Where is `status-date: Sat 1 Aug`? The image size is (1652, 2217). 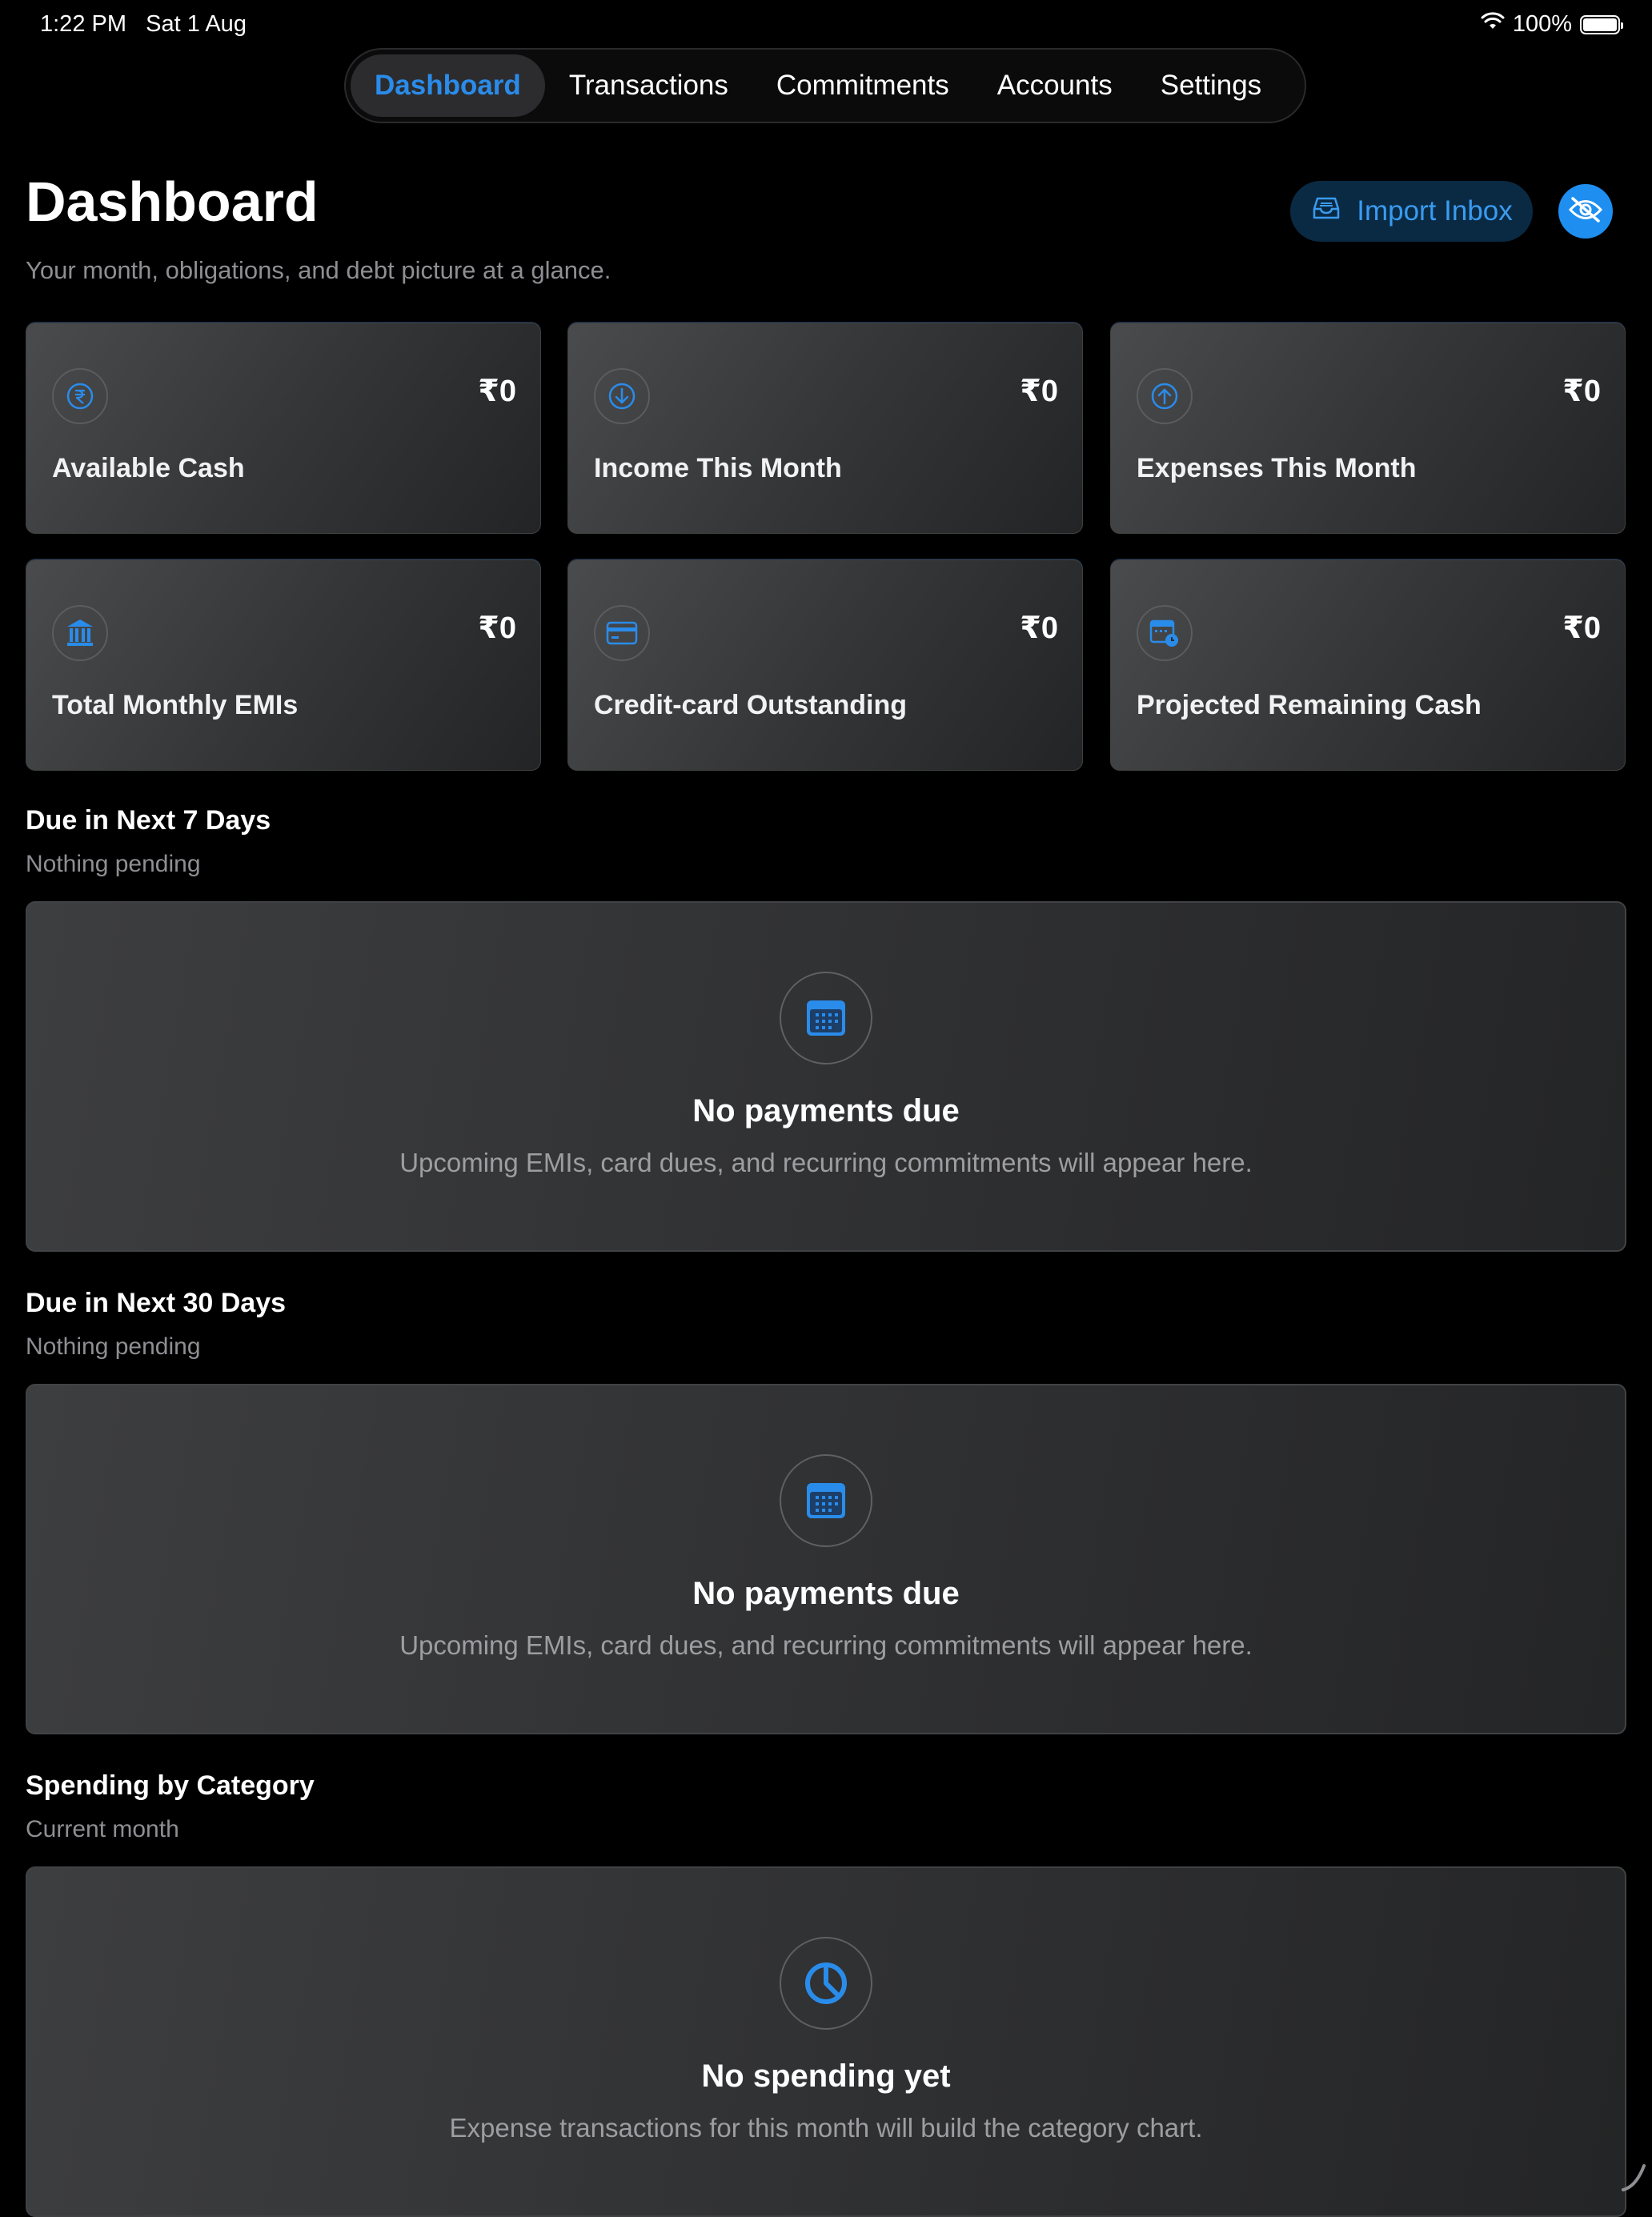 status-date: Sat 1 Aug is located at coordinates (196, 24).